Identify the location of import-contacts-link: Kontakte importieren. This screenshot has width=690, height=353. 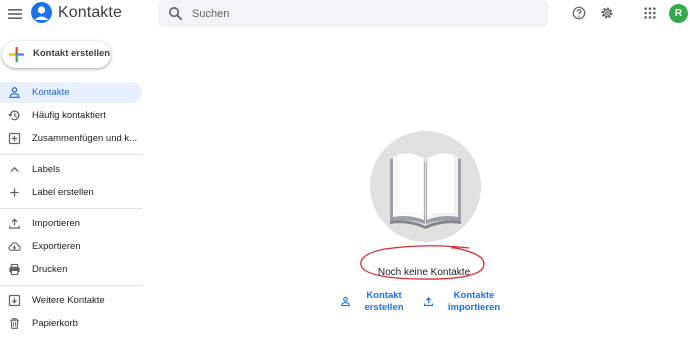
(463, 303).